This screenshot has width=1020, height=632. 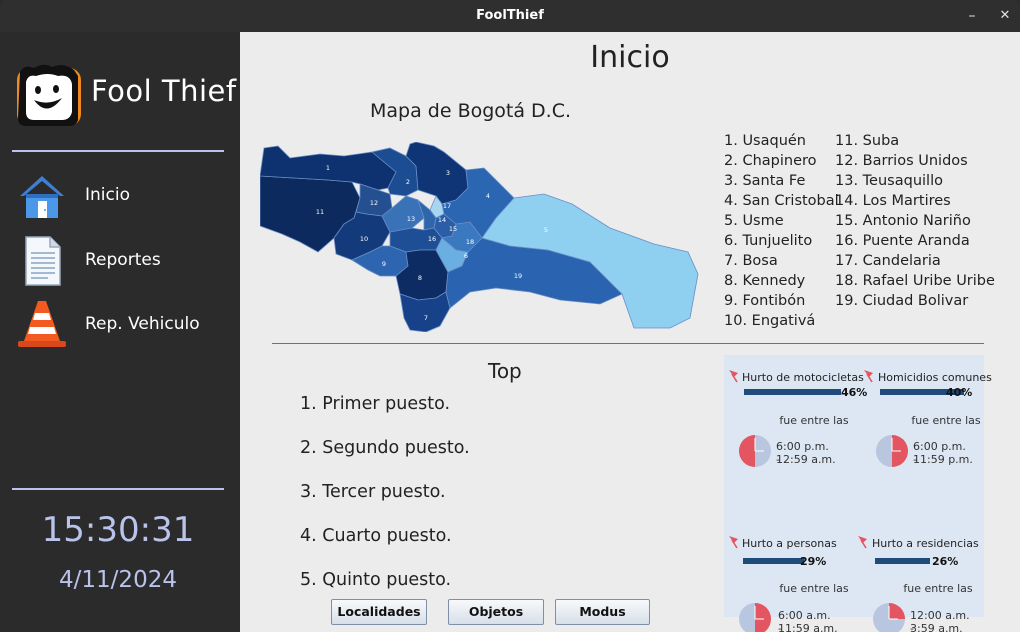 What do you see at coordinates (49, 95) in the screenshot?
I see `fool-thief-logo` at bounding box center [49, 95].